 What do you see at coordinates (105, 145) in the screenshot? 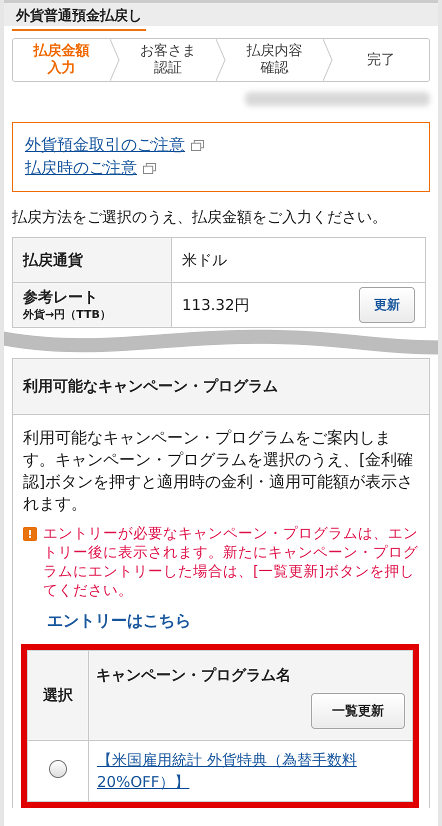
I see `notice-link: 外貨預金取引のご注意` at bounding box center [105, 145].